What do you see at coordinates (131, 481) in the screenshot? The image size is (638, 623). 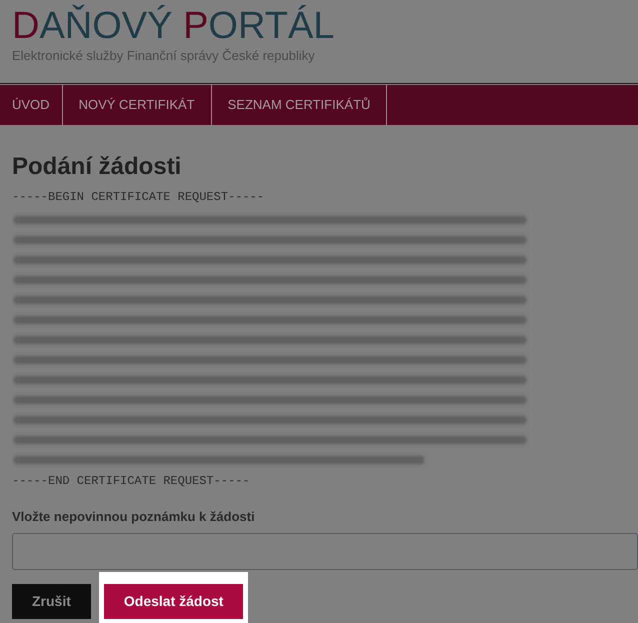 I see `certificate-end-line: -----END CERTIFICATE REQUEST-----` at bounding box center [131, 481].